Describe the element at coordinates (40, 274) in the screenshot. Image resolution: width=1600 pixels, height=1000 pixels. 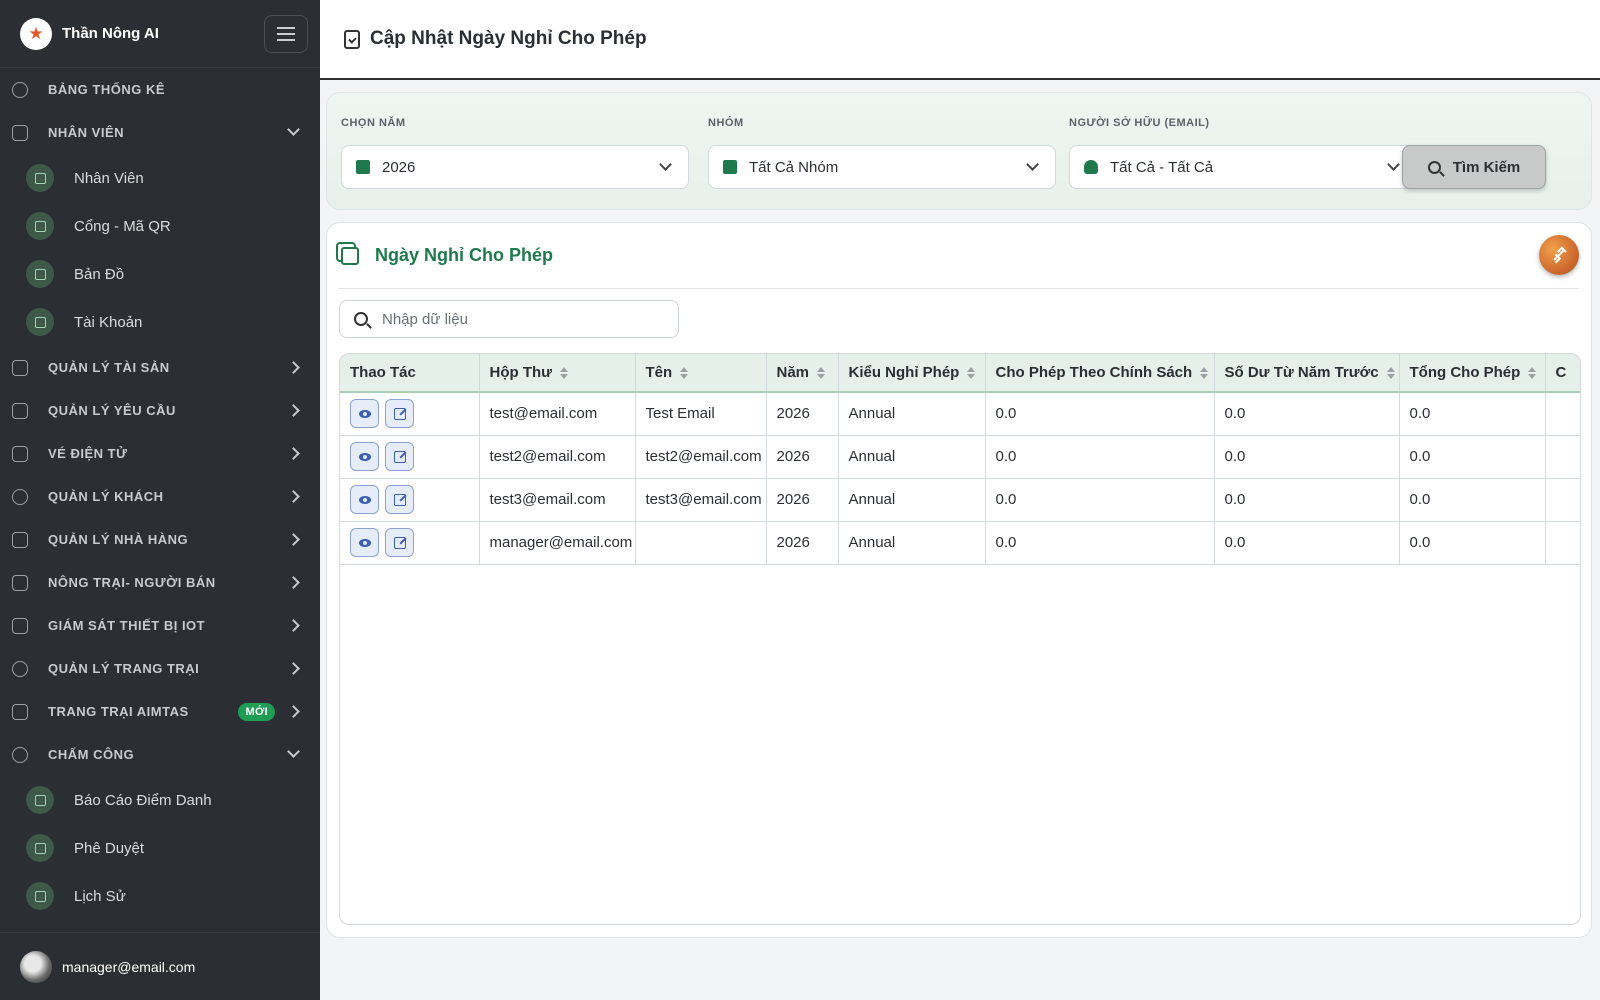
I see `map-icon` at that location.